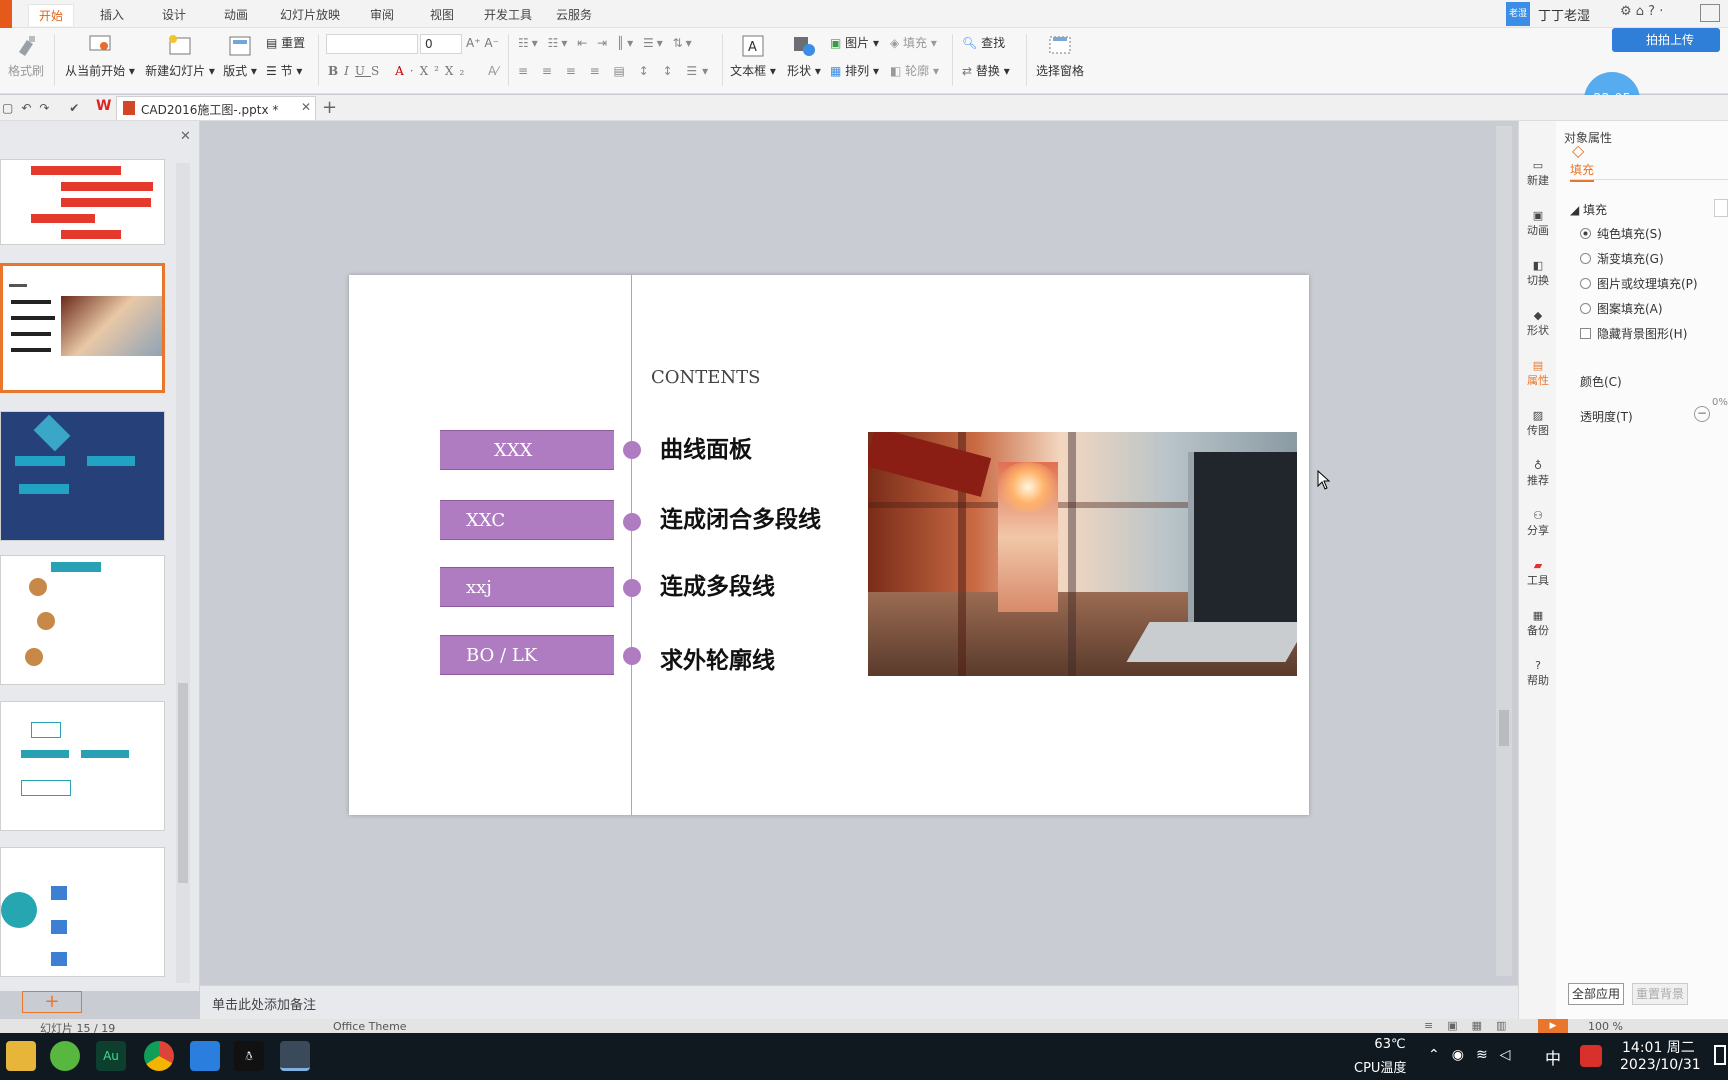 The width and height of the screenshot is (1728, 1080). Describe the element at coordinates (205, 1056) in the screenshot. I see `feishu-icon` at that location.